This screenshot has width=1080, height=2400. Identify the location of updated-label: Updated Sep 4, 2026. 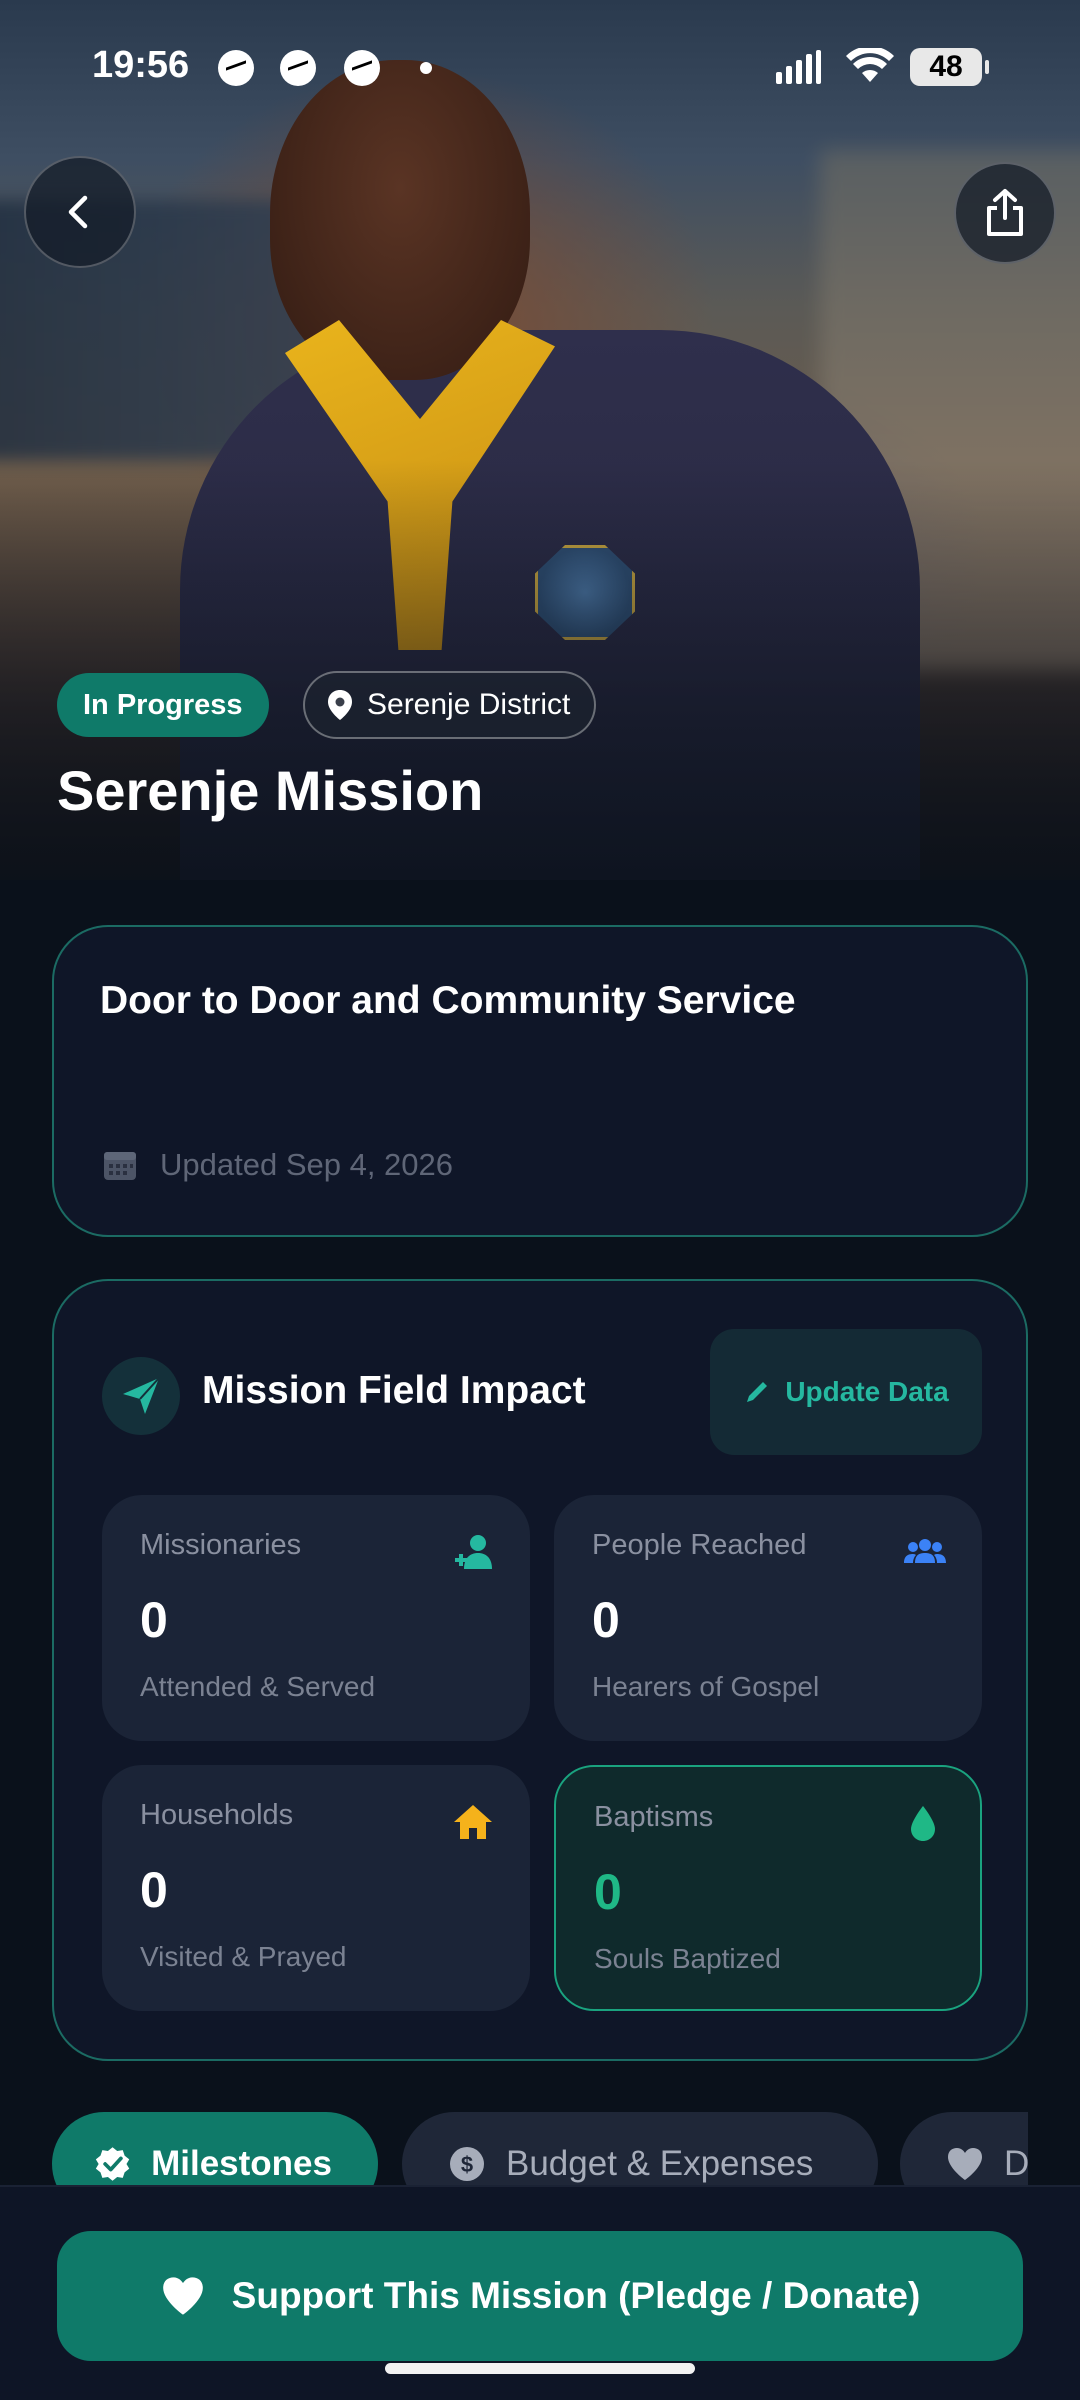
(307, 1164).